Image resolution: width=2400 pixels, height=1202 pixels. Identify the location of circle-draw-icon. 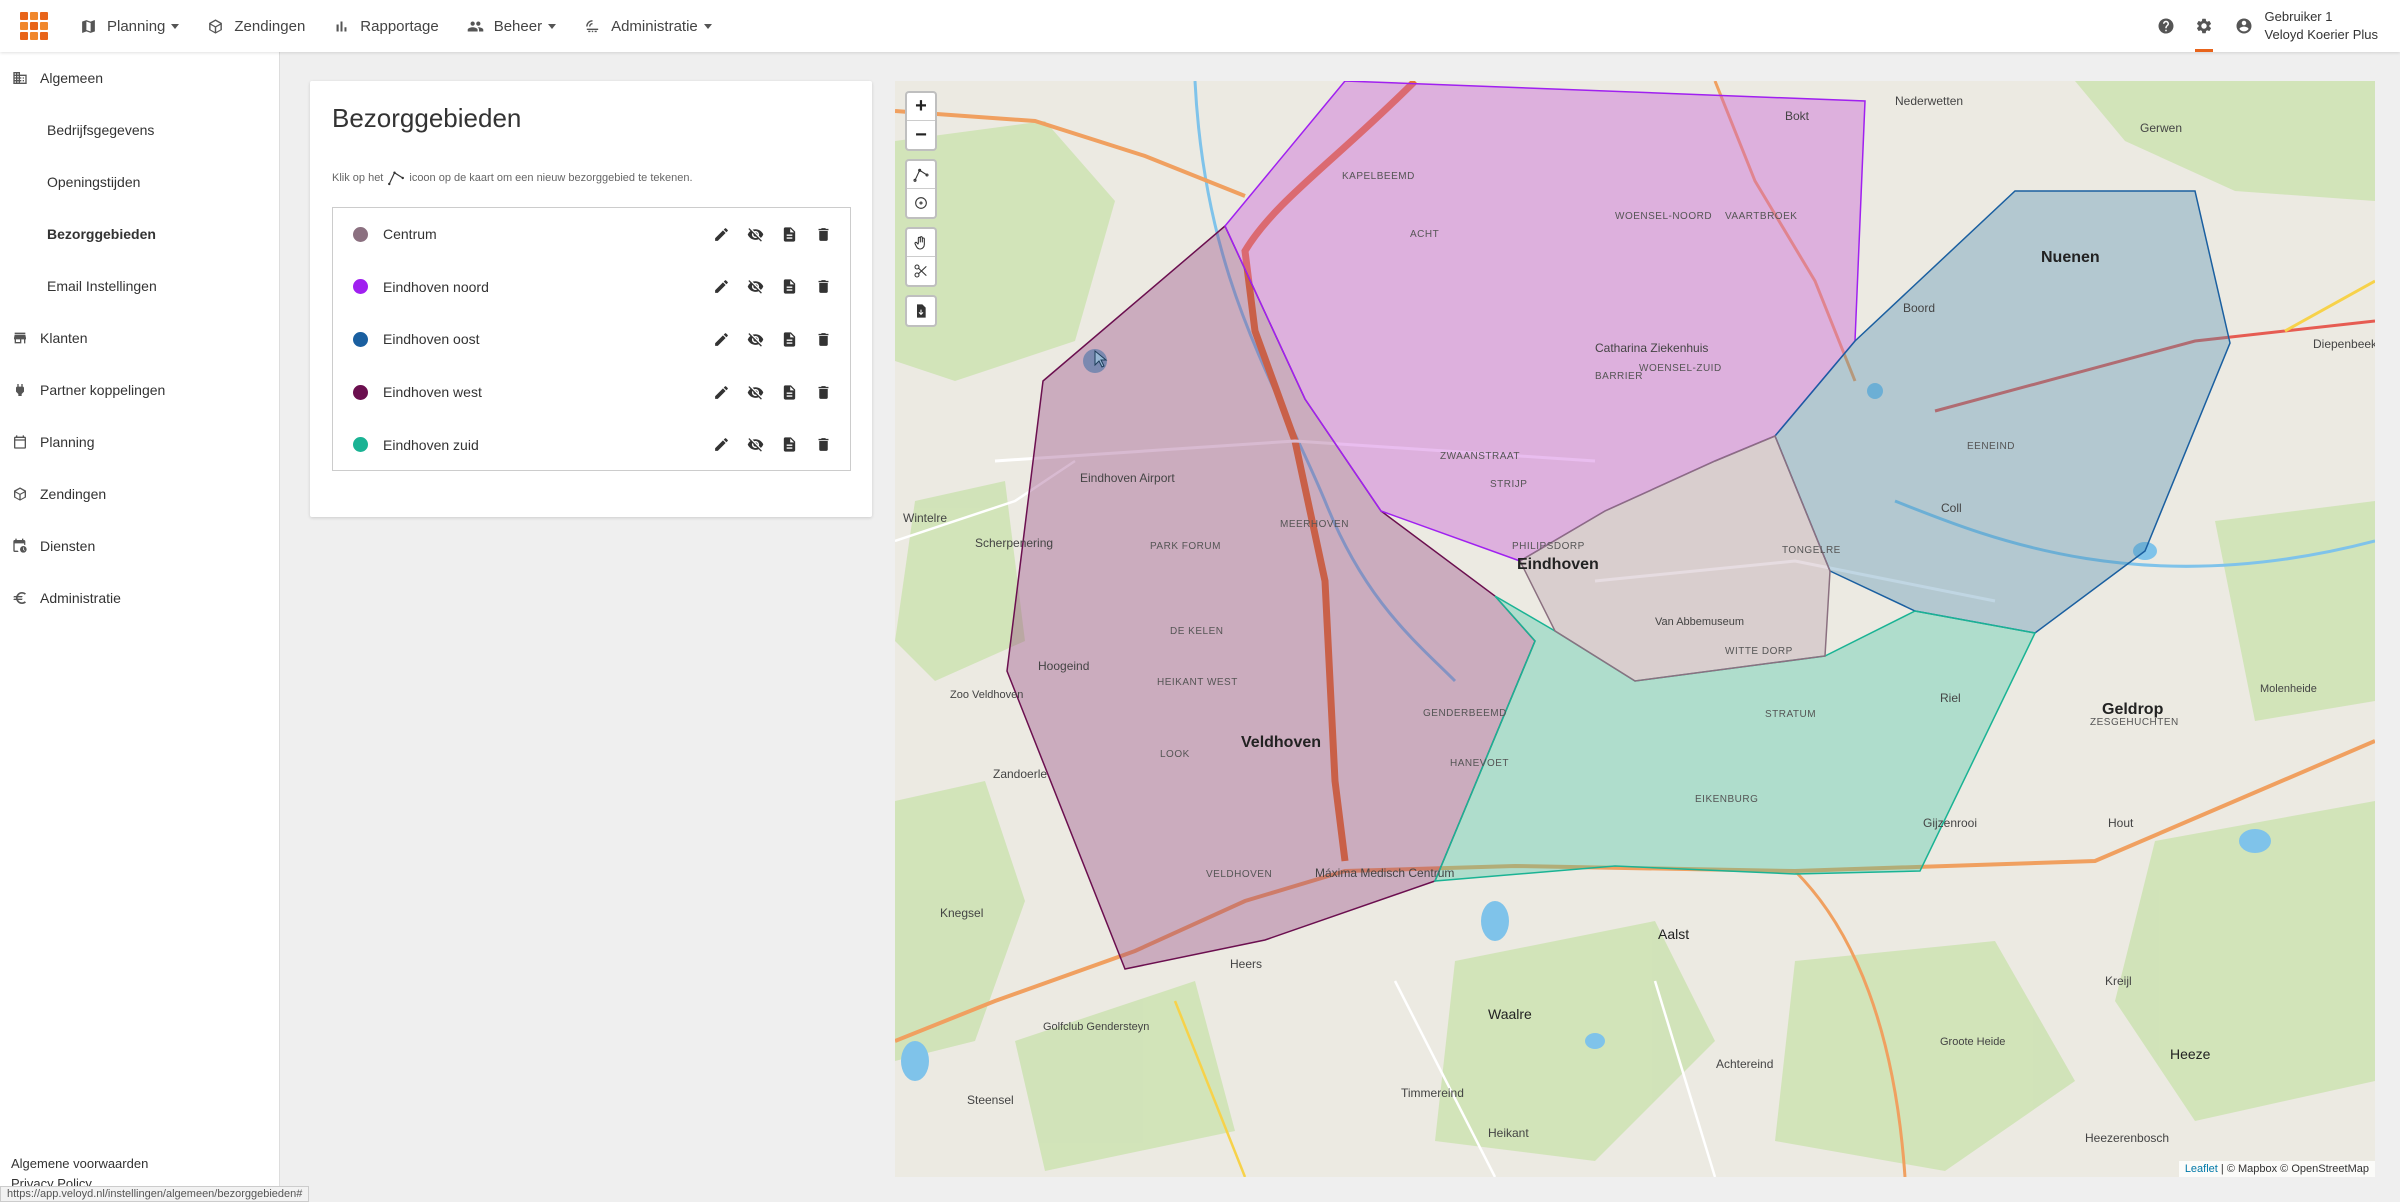
(921, 203).